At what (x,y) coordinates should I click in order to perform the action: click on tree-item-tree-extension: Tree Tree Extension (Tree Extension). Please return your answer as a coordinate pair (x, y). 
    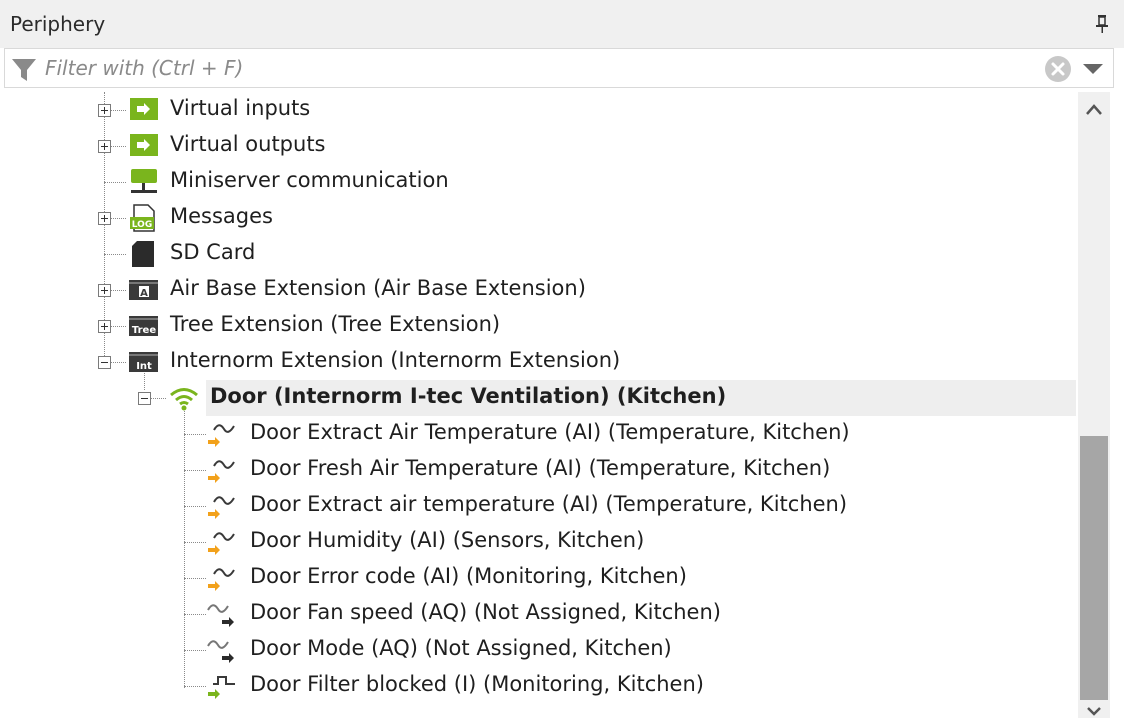
    Looking at the image, I should click on (428, 326).